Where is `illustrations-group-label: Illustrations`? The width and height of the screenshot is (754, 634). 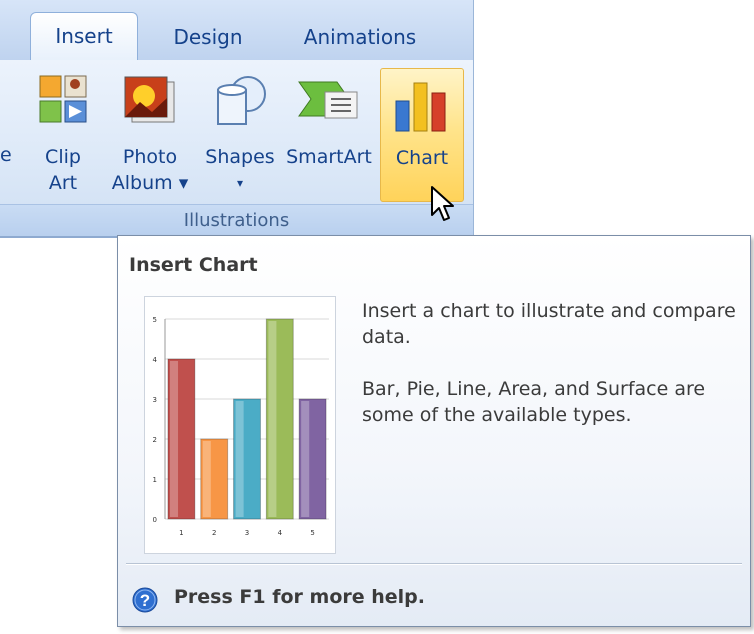 illustrations-group-label: Illustrations is located at coordinates (236, 220).